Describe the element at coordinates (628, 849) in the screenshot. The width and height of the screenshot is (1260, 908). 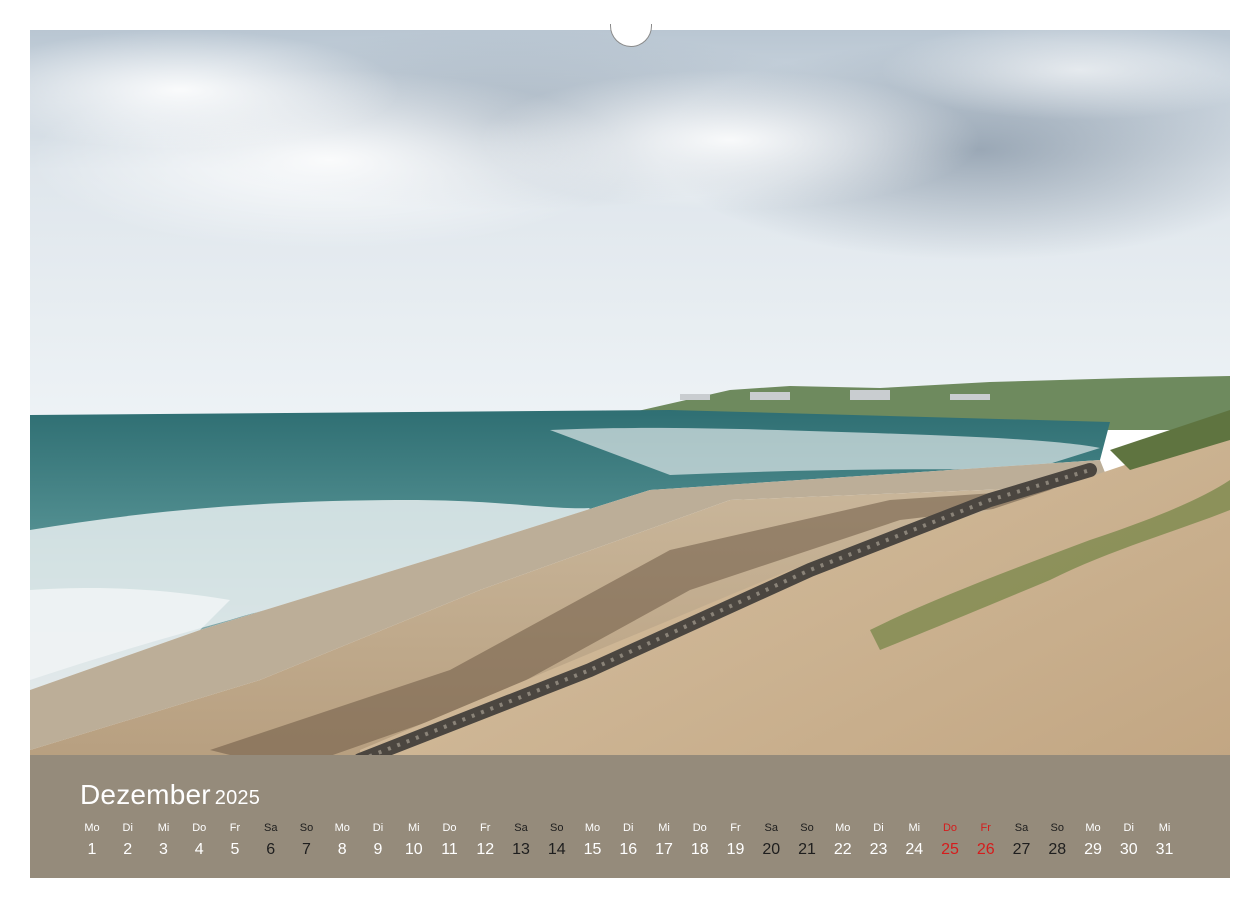
I see `day-number: 16` at that location.